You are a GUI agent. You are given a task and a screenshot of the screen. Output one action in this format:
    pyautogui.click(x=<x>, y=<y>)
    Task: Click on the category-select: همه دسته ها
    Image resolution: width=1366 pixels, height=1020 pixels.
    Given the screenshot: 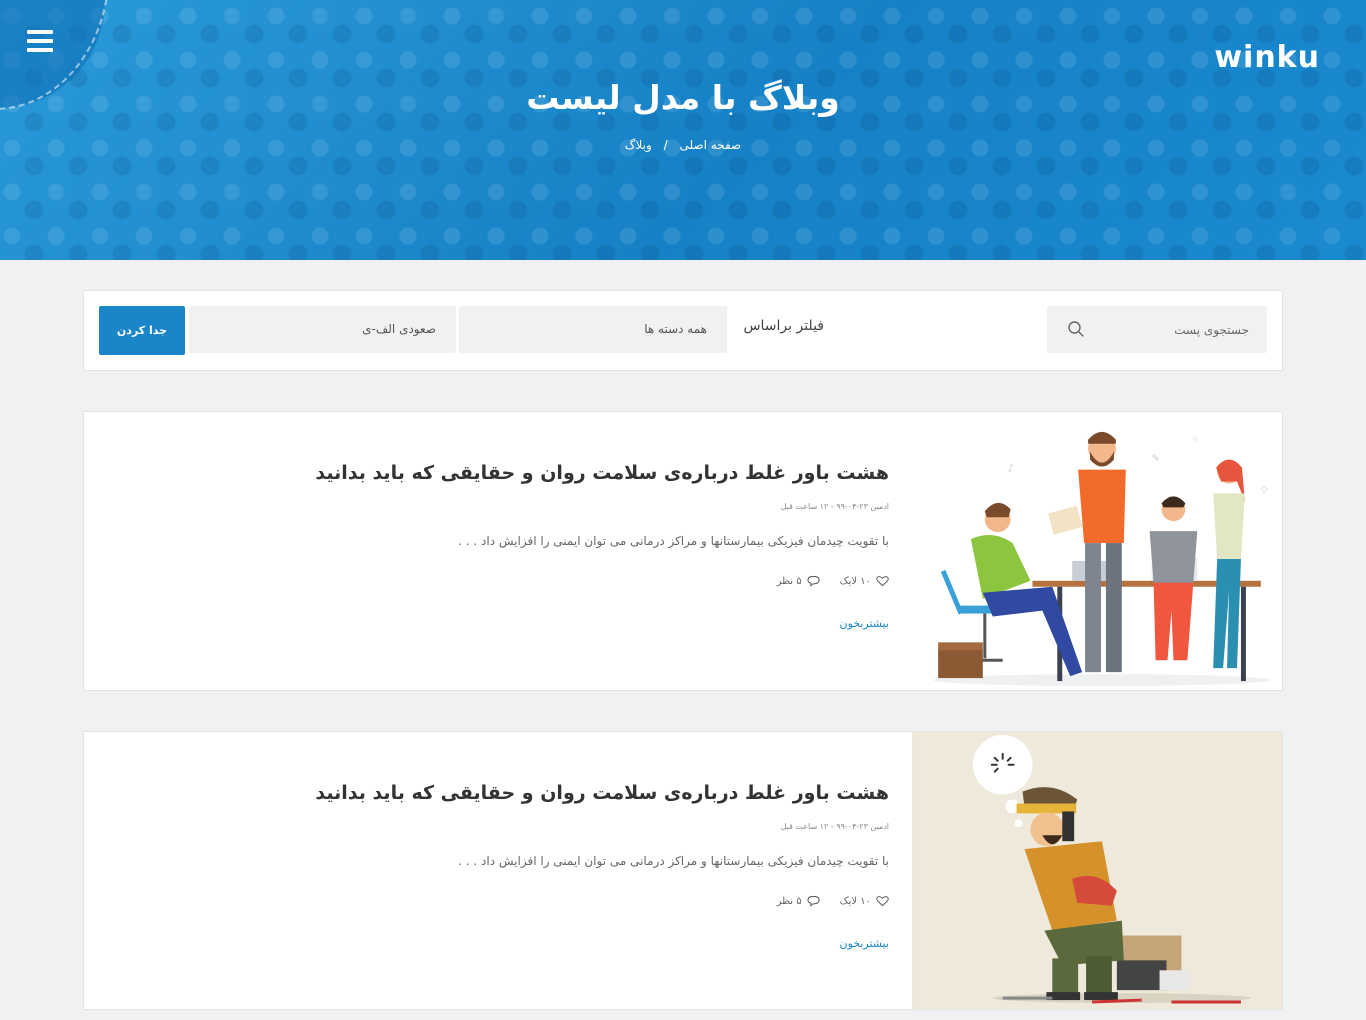 What is the action you would take?
    pyautogui.click(x=593, y=329)
    